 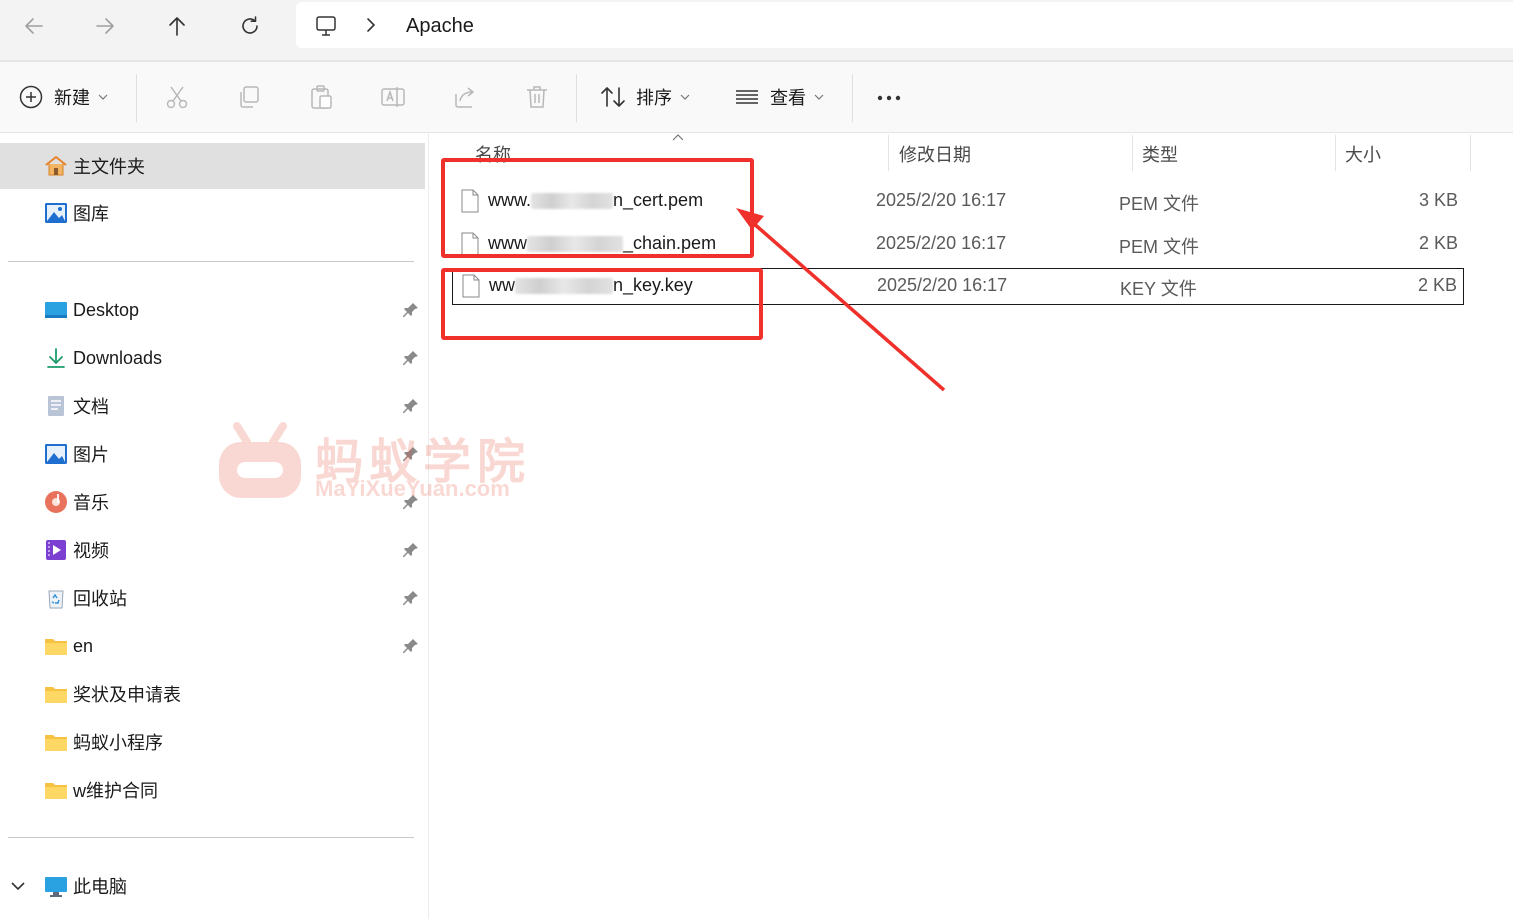 What do you see at coordinates (1158, 289) in the screenshot?
I see `file-type: KEY 文件` at bounding box center [1158, 289].